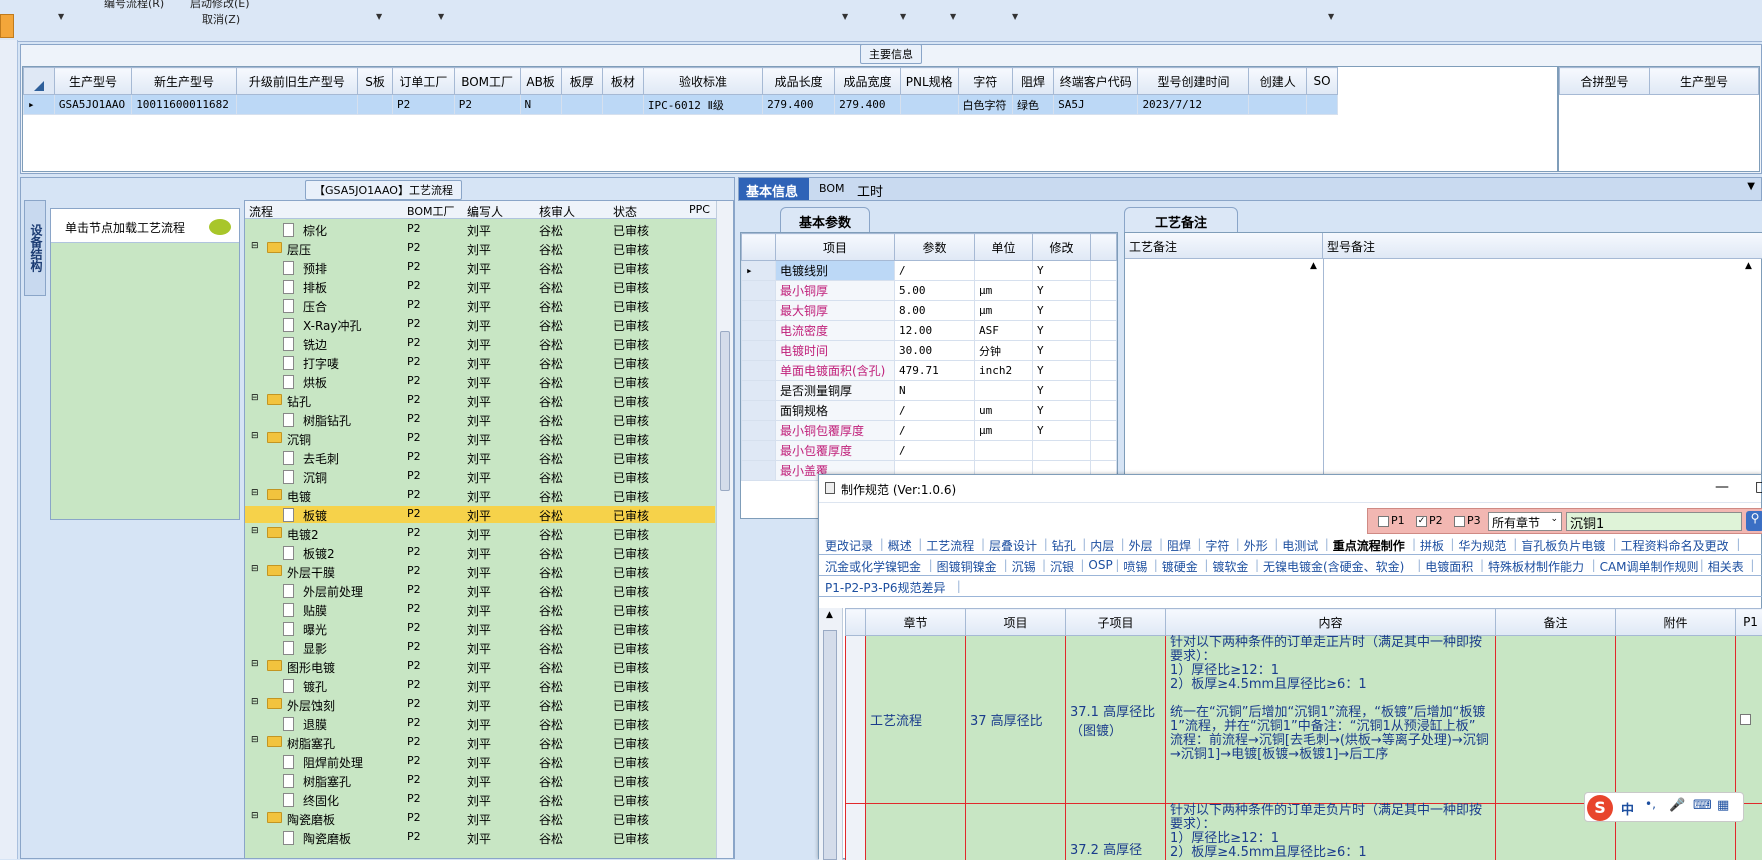  I want to click on tree-node-row: 去毛刺P2刘平谷松已审核, so click(455, 457).